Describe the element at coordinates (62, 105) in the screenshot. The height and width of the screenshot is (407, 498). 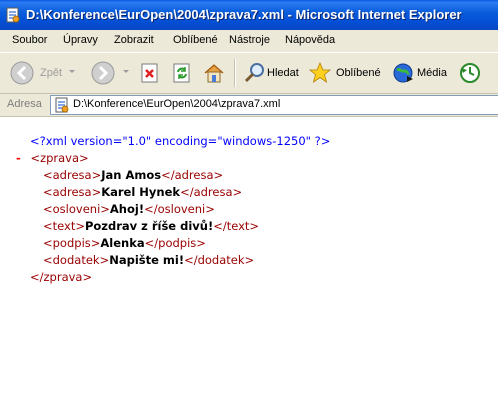
I see `page-icon` at that location.